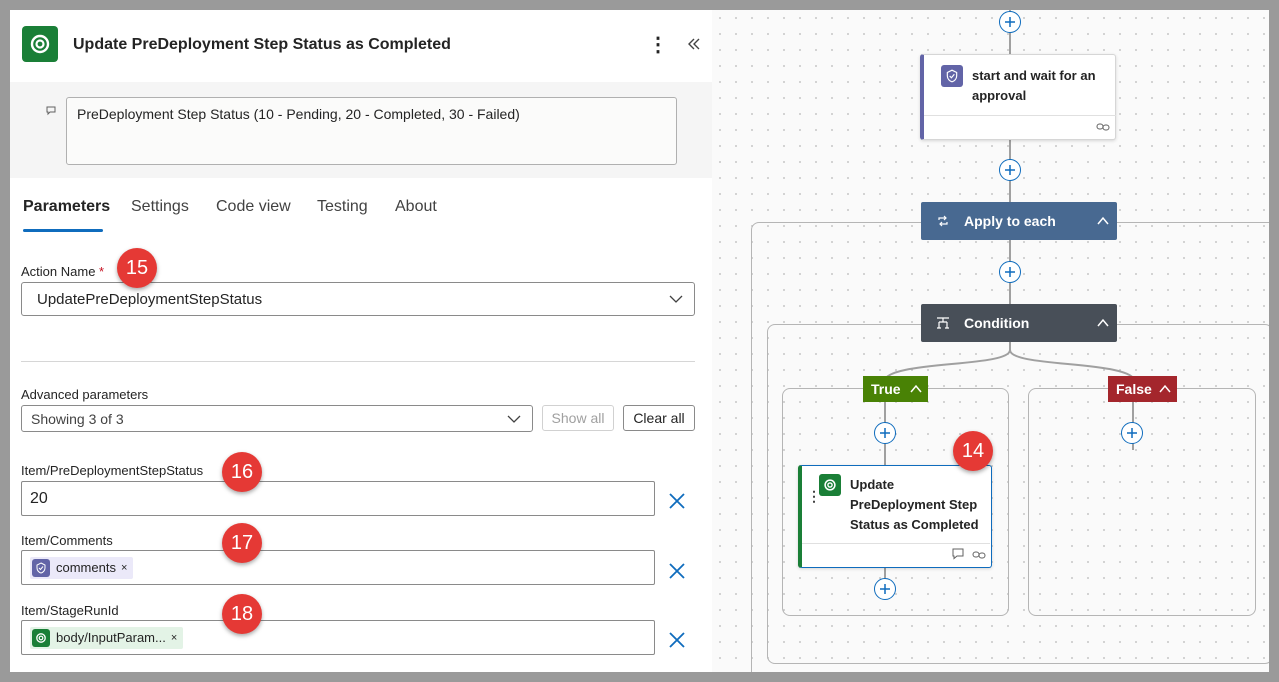 The height and width of the screenshot is (682, 1279). Describe the element at coordinates (242, 543) in the screenshot. I see `step-badge-17: 17` at that location.